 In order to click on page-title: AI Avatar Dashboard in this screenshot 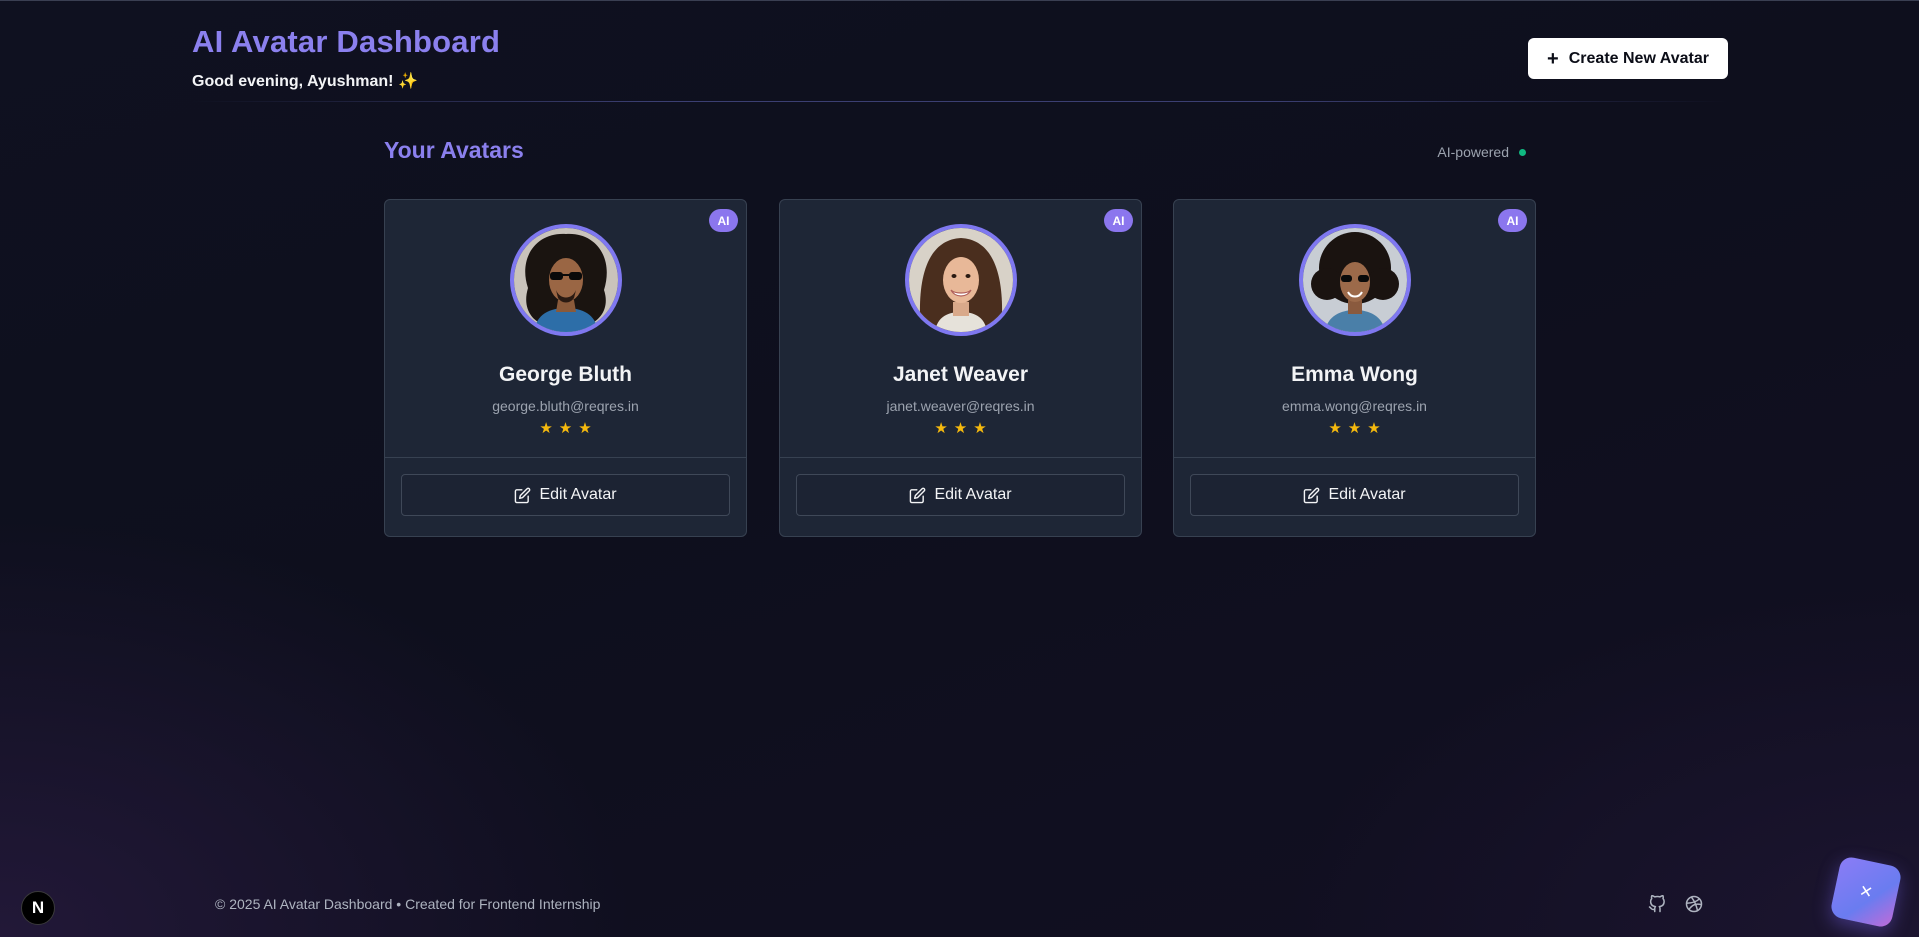, I will do `click(346, 41)`.